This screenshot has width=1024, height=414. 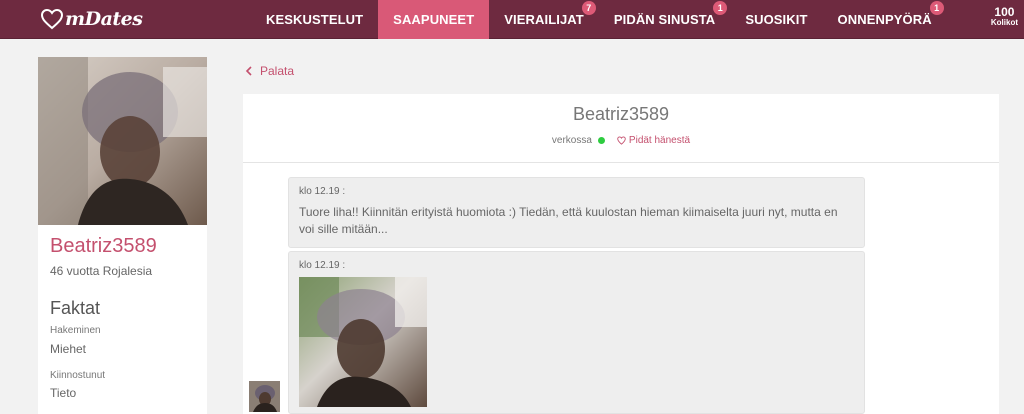 What do you see at coordinates (621, 114) in the screenshot?
I see `conversation-username: Beatriz3589` at bounding box center [621, 114].